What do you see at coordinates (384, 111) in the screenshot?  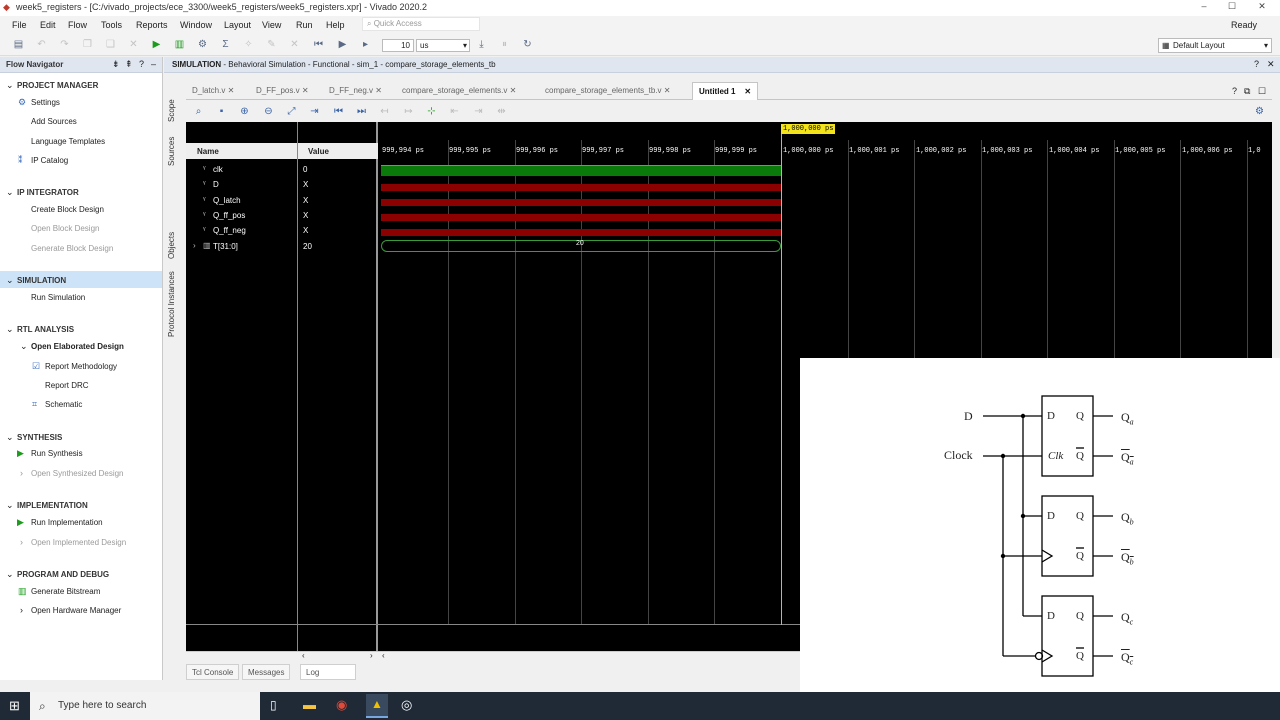 I see `previous-transition-icon: ↤` at bounding box center [384, 111].